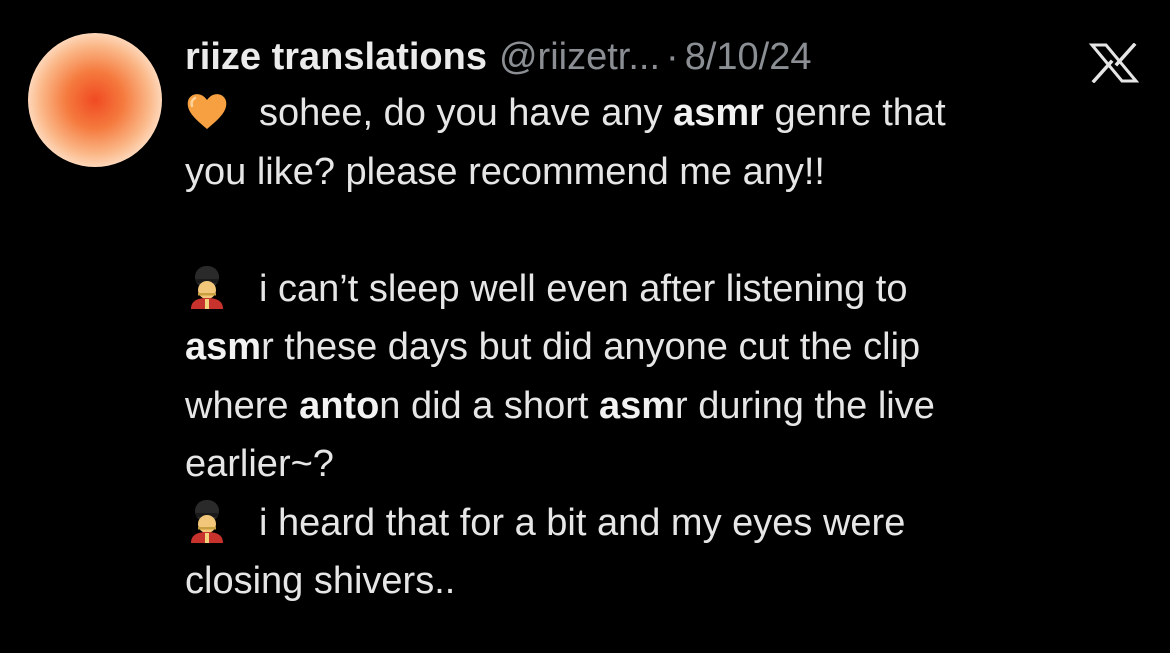  I want to click on body-text: r during the live, so click(805, 405).